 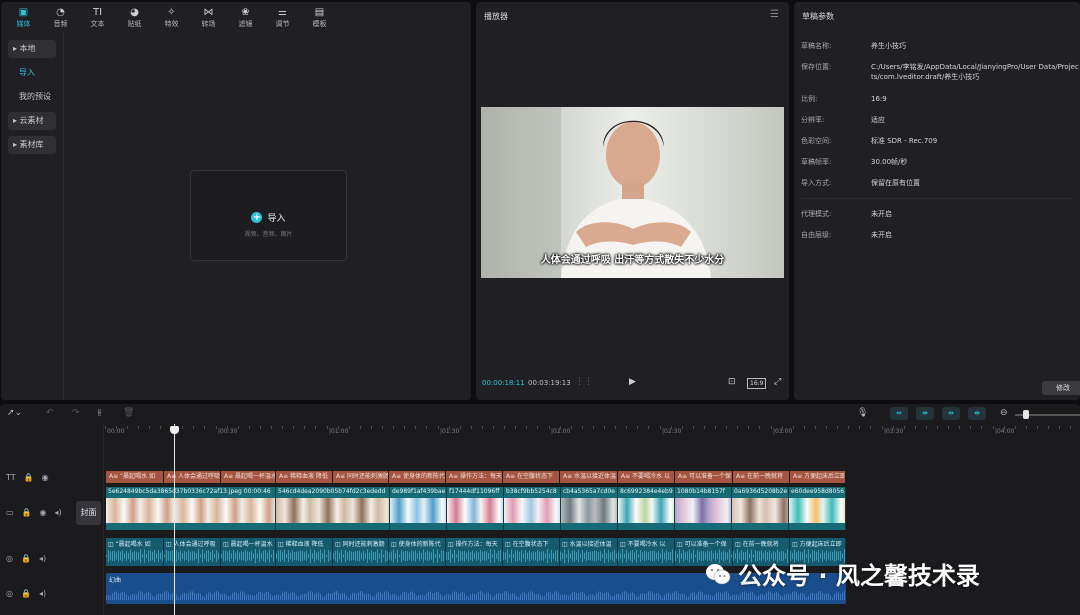 I want to click on snap-icon: ⇼, so click(x=925, y=413).